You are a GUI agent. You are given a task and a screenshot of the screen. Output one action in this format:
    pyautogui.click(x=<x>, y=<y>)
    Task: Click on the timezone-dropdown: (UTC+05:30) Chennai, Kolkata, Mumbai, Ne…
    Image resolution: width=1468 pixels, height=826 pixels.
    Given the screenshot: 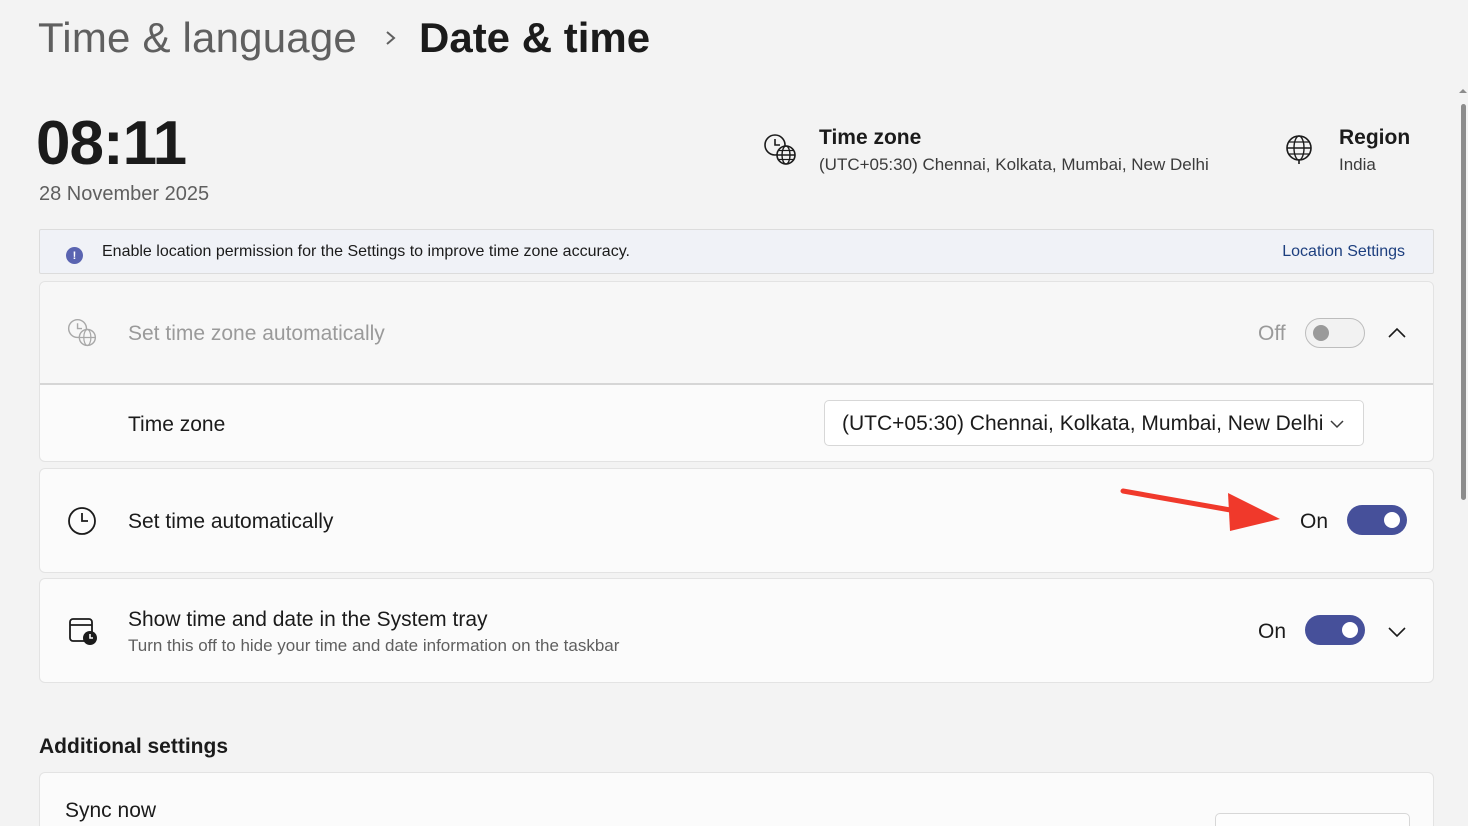 What is the action you would take?
    pyautogui.click(x=1094, y=423)
    